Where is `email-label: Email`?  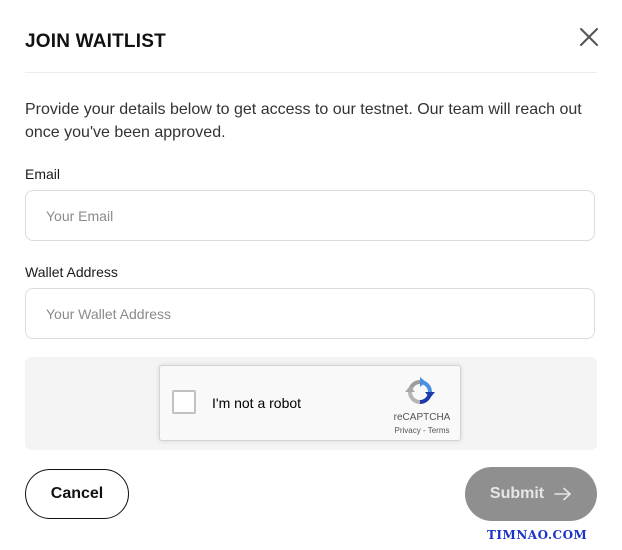 email-label: Email is located at coordinates (43, 174).